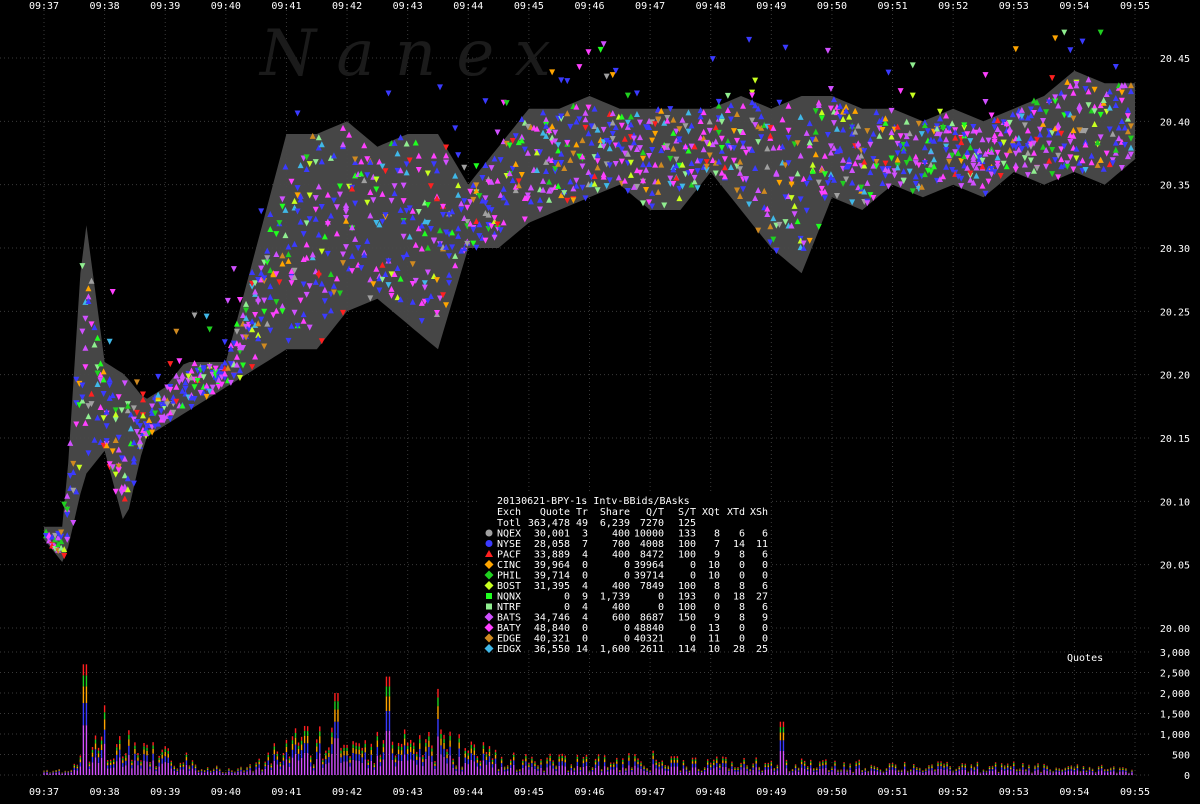 The height and width of the screenshot is (804, 1200). What do you see at coordinates (489, 543) in the screenshot?
I see `stats-row-marker` at bounding box center [489, 543].